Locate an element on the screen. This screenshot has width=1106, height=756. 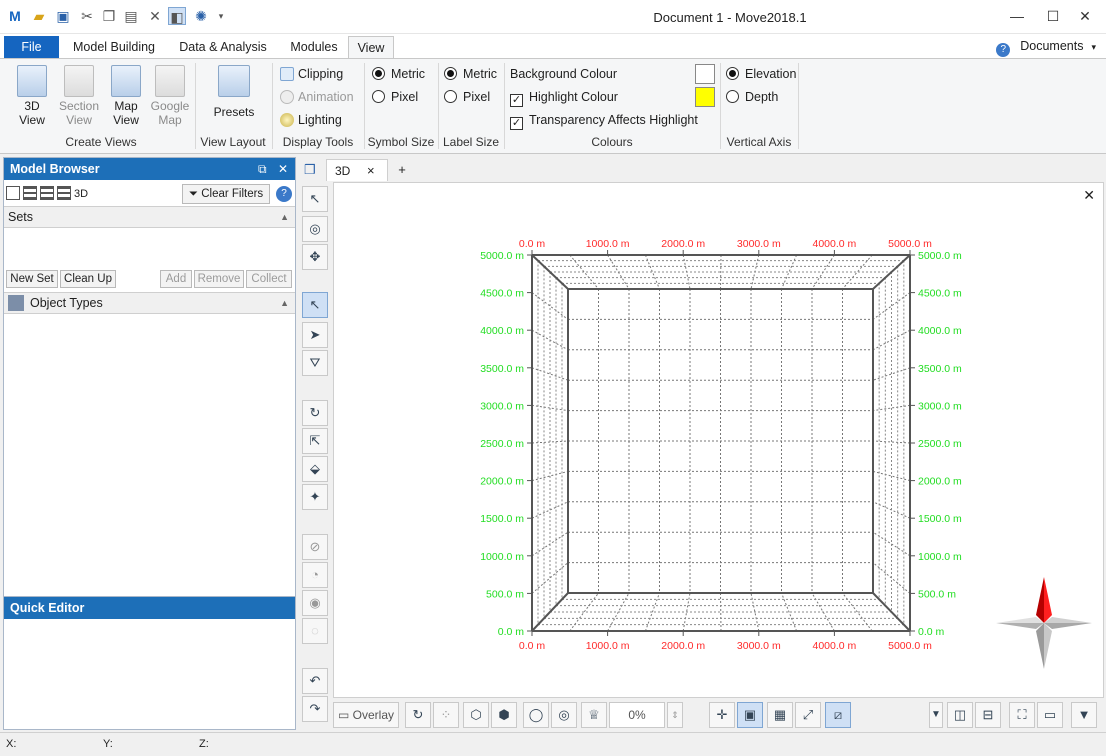
window-icon: ▭ is located at coordinates (1050, 715).